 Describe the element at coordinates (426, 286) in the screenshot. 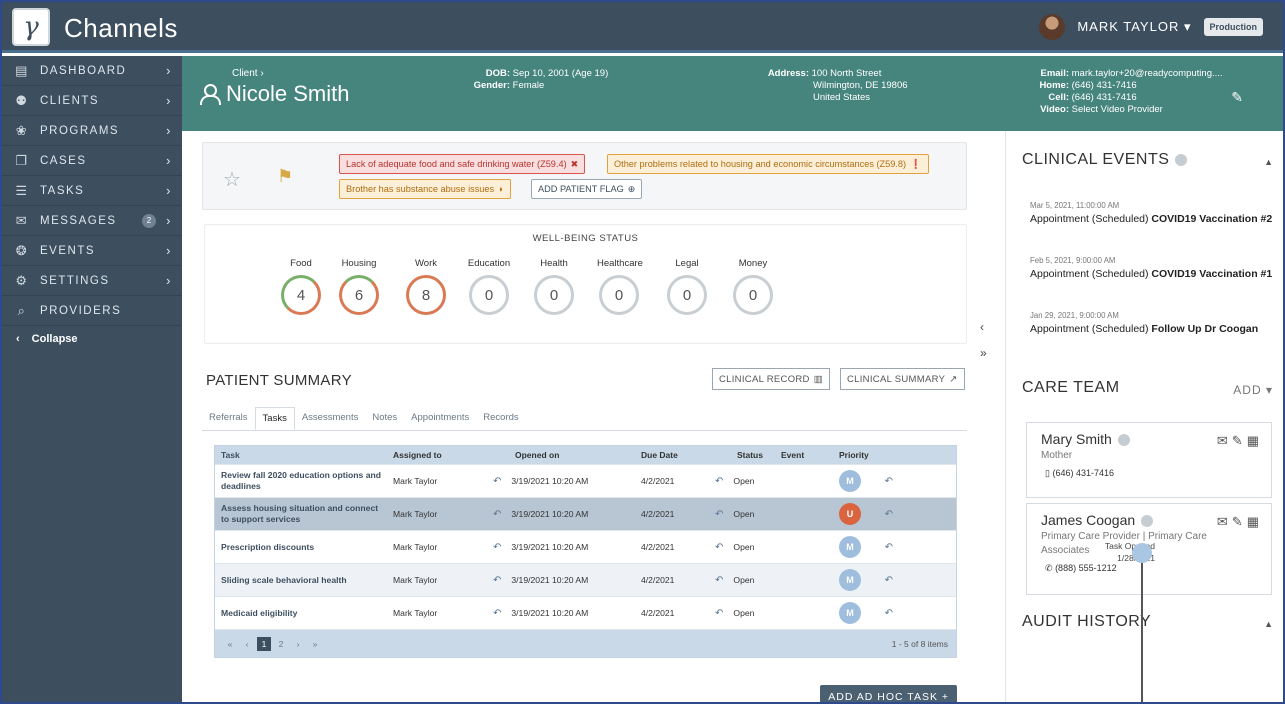

I see `wellbeing-work: Work 8` at that location.